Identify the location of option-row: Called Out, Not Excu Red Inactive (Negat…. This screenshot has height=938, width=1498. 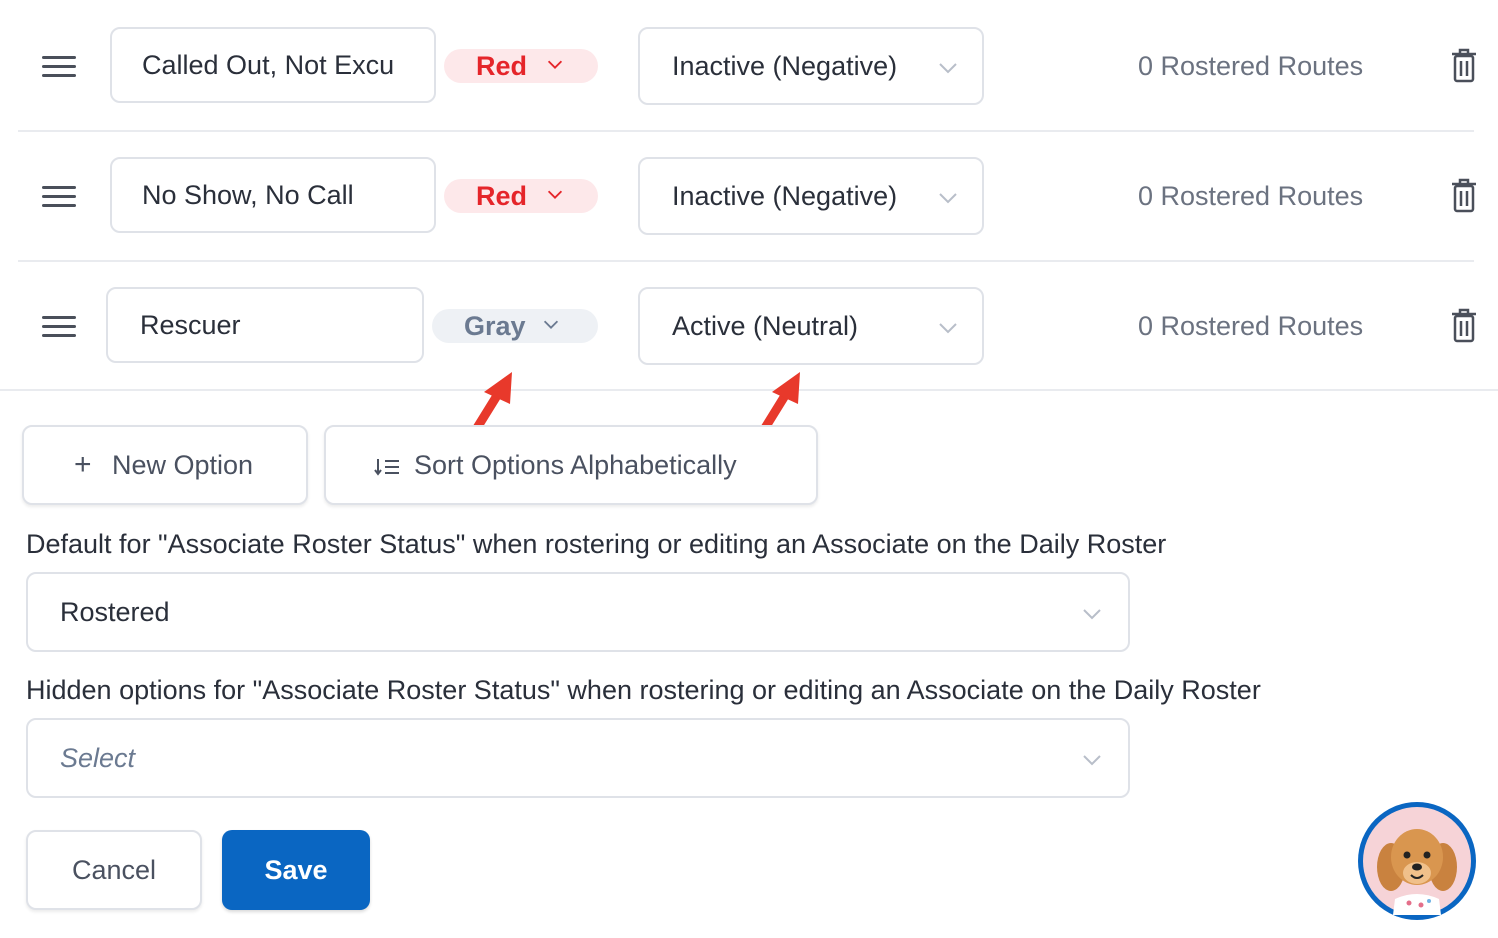
(749, 65).